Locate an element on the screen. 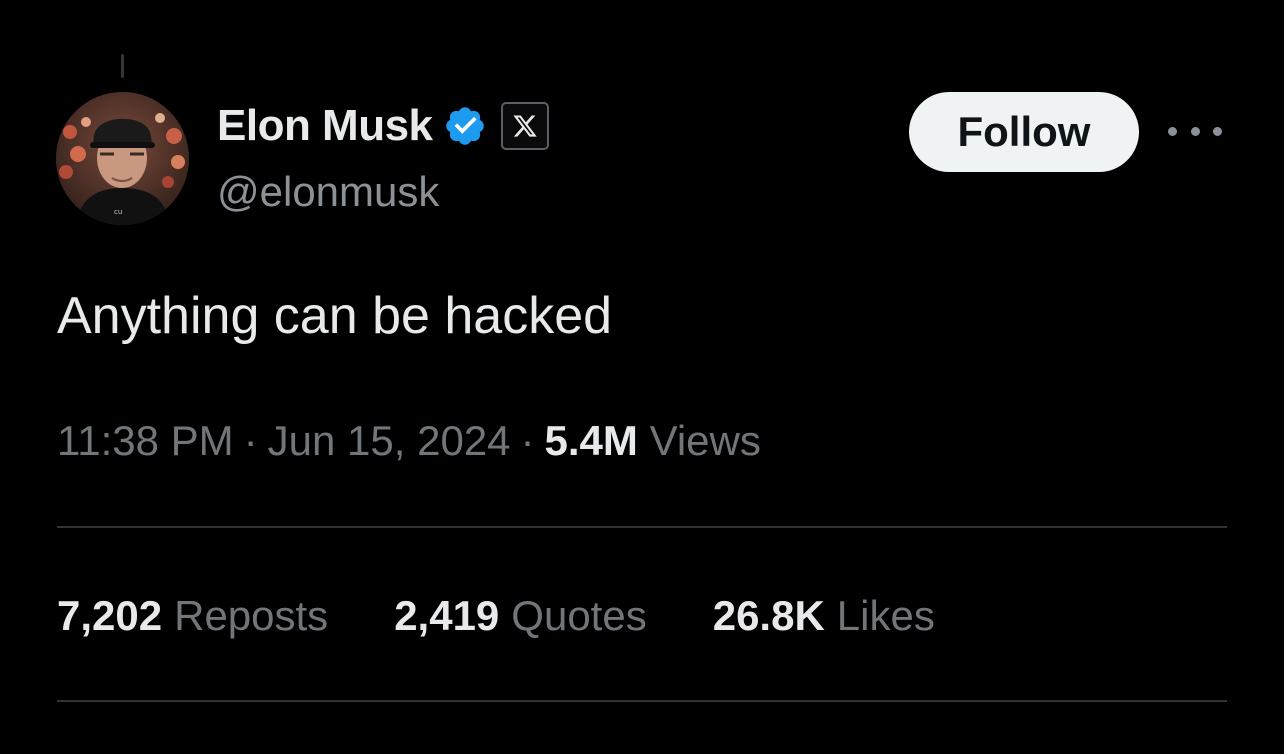 This screenshot has width=1284, height=754. author-display-name: Elon Musk is located at coordinates (325, 126).